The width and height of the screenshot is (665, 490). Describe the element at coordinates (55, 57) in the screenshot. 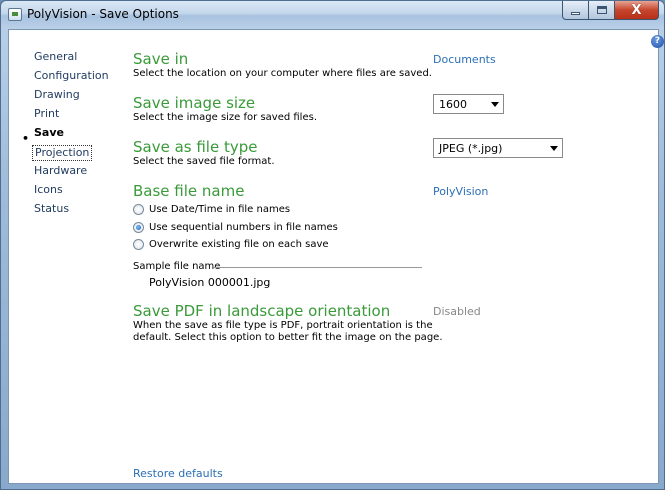

I see `sidebar-item-general: General` at that location.